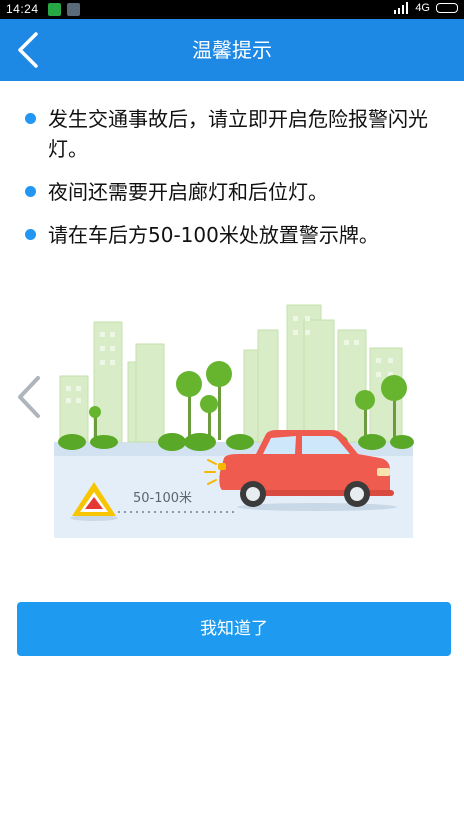  What do you see at coordinates (188, 192) in the screenshot?
I see `tip-text: 夜间还需要开启廊灯和后位灯。` at bounding box center [188, 192].